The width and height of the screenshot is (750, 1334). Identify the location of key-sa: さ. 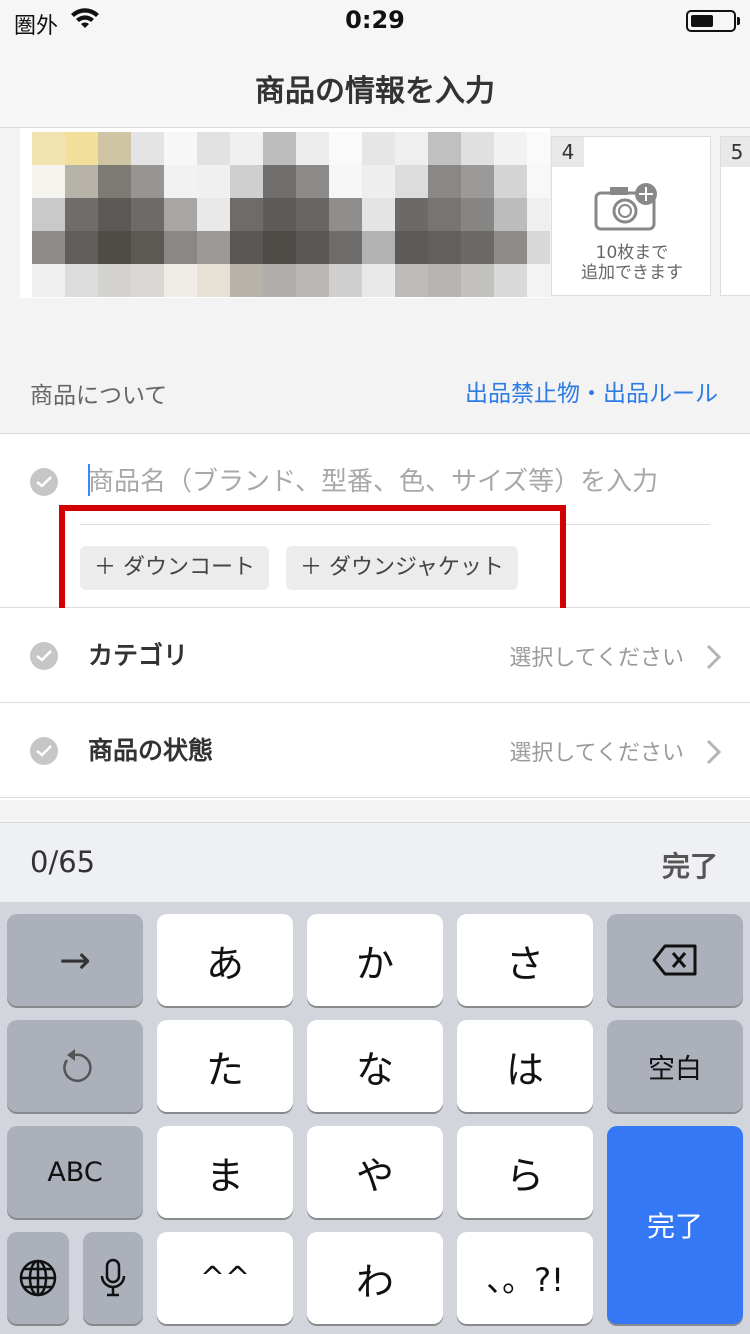
(525, 960).